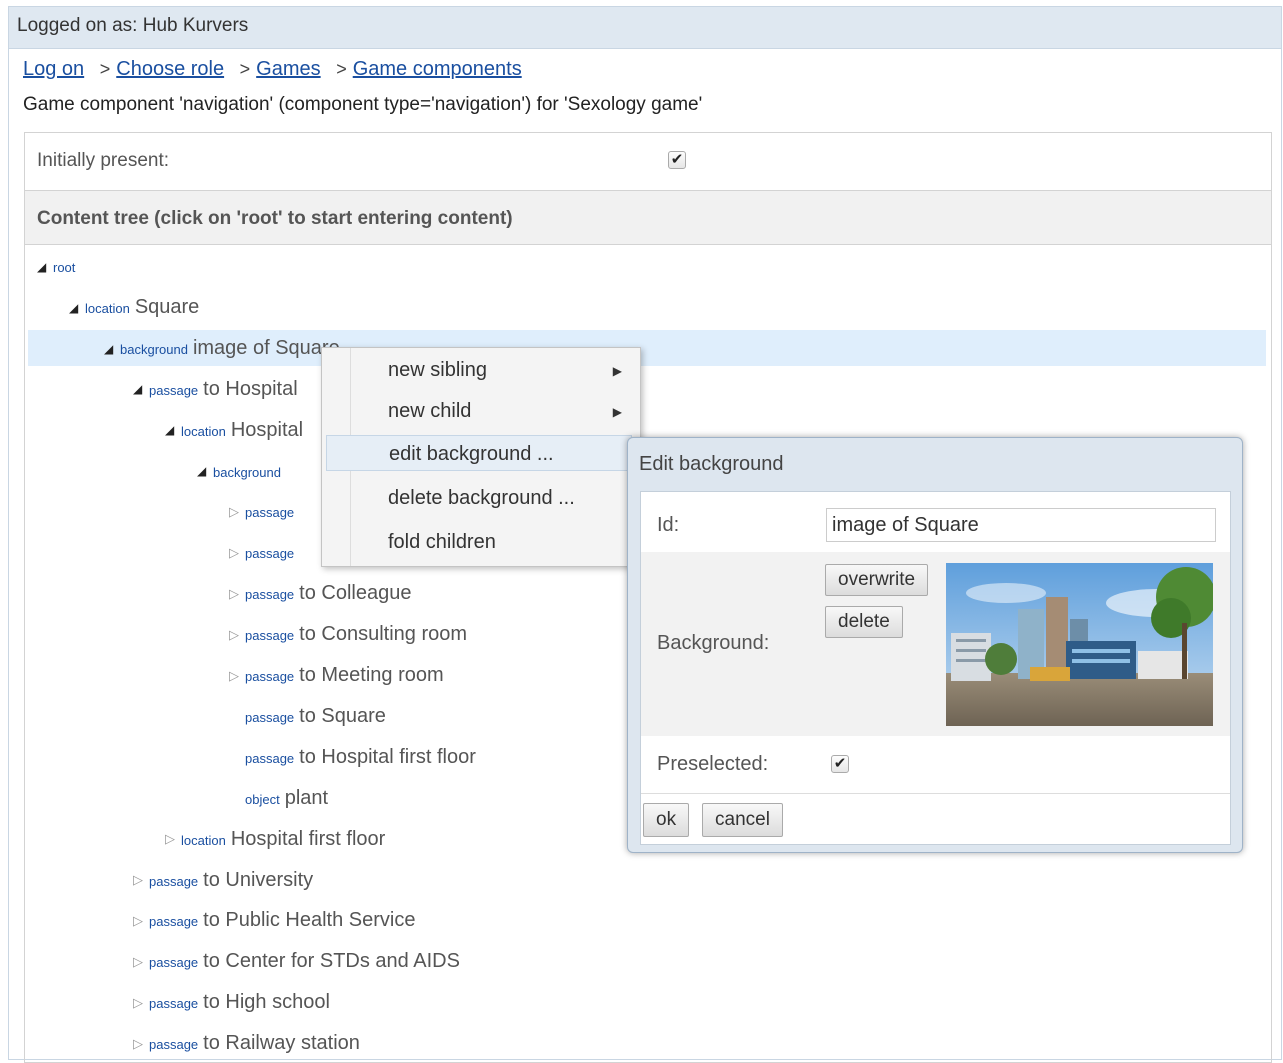 The height and width of the screenshot is (1063, 1283). What do you see at coordinates (134, 307) in the screenshot?
I see `tree-node: ◢ location Square` at bounding box center [134, 307].